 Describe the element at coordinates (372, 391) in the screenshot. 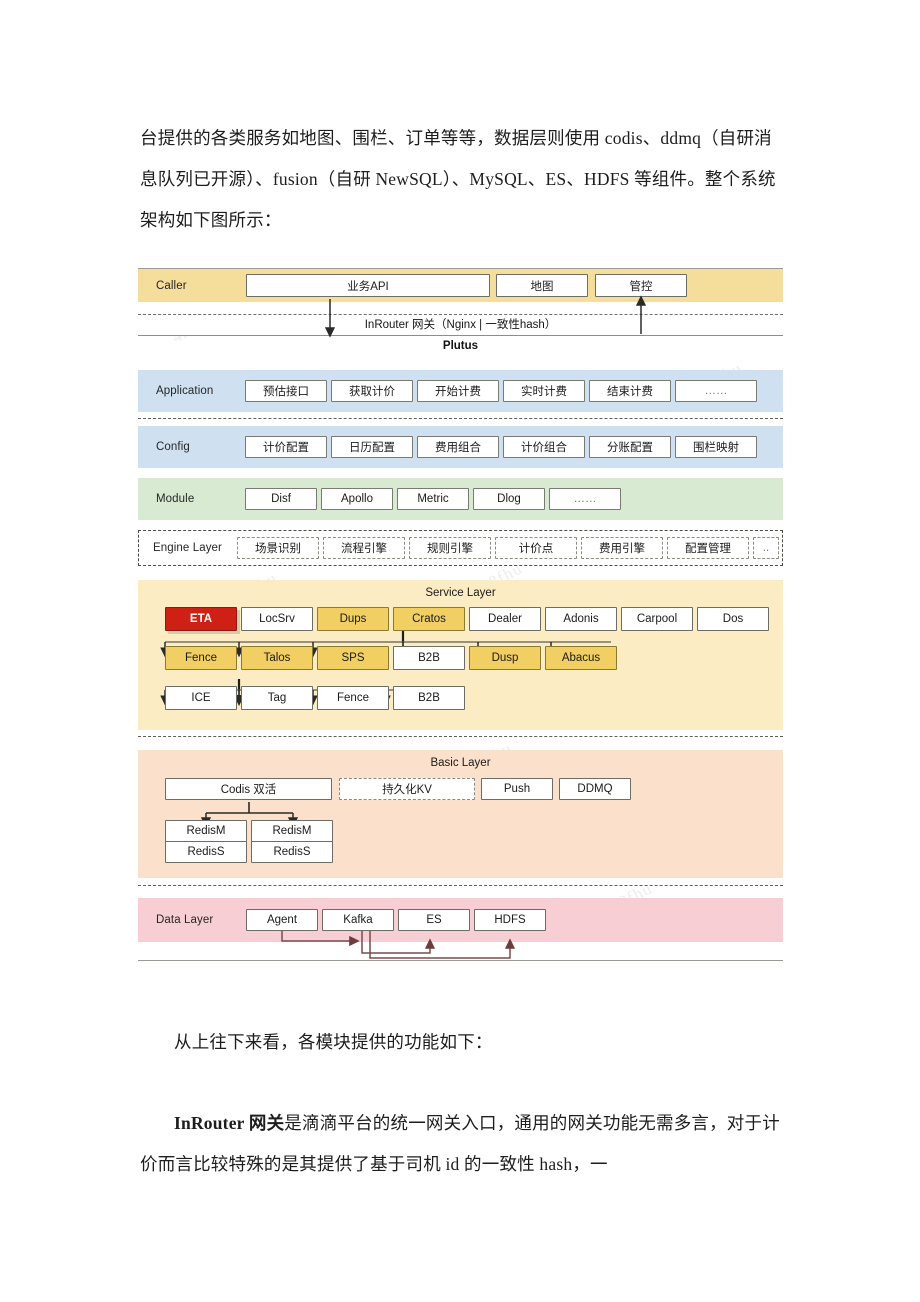

I see `node-get-pricing: 获取计价` at that location.